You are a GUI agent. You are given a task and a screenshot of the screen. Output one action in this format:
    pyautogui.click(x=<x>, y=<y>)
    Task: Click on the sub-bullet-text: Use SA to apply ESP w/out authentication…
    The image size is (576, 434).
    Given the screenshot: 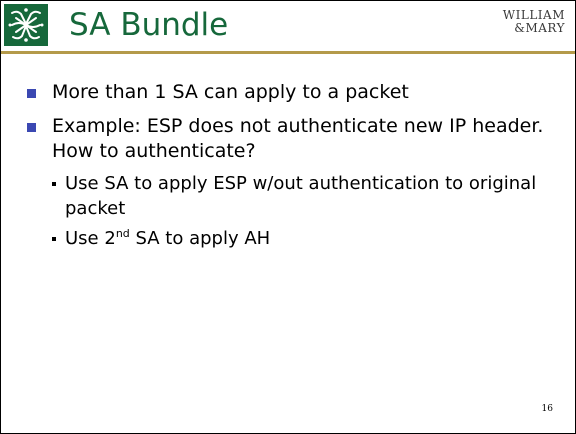 What is the action you would take?
    pyautogui.click(x=301, y=196)
    